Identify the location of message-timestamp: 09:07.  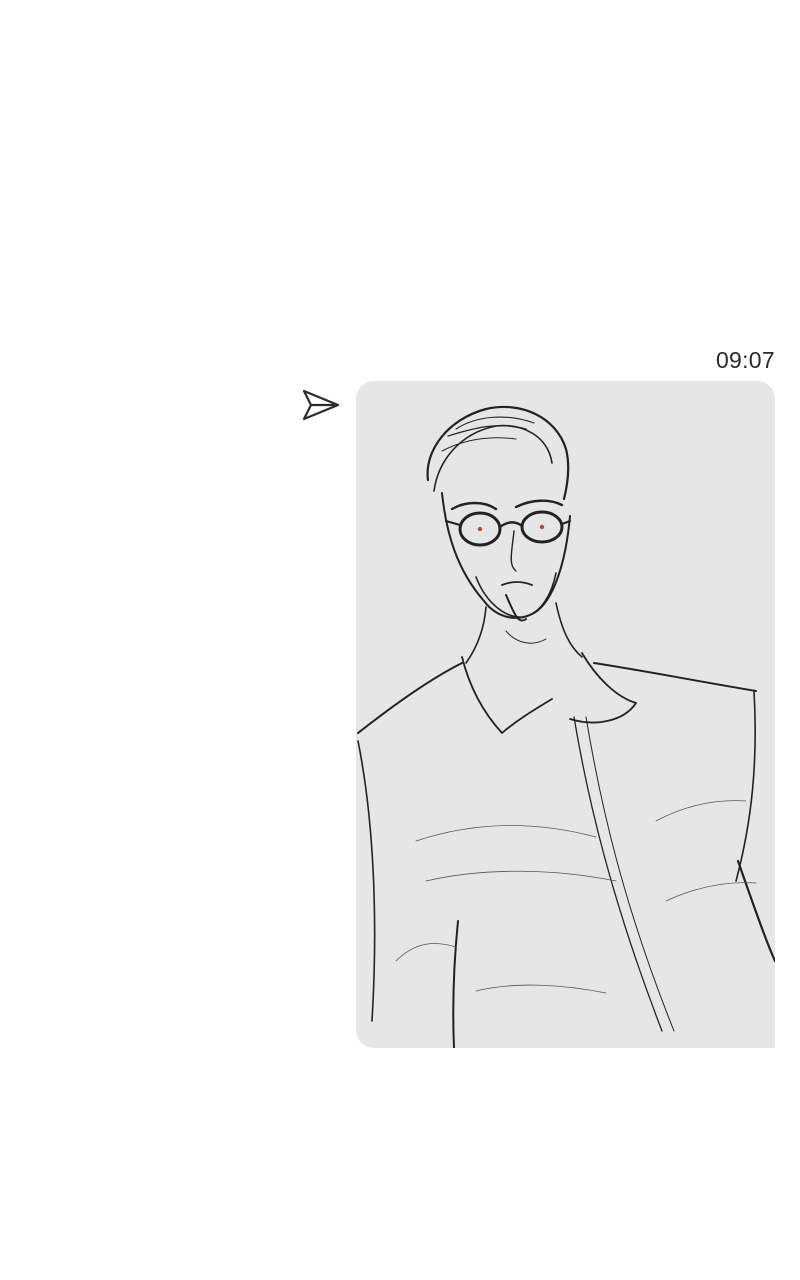
(745, 360).